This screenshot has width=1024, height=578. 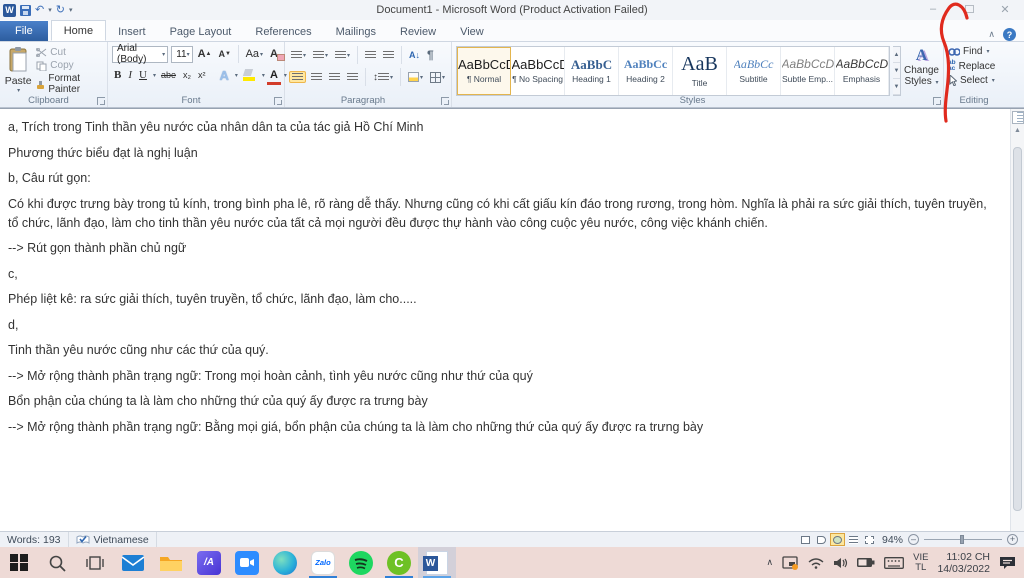 What do you see at coordinates (979, 51) in the screenshot?
I see `find-button: Find ▾` at bounding box center [979, 51].